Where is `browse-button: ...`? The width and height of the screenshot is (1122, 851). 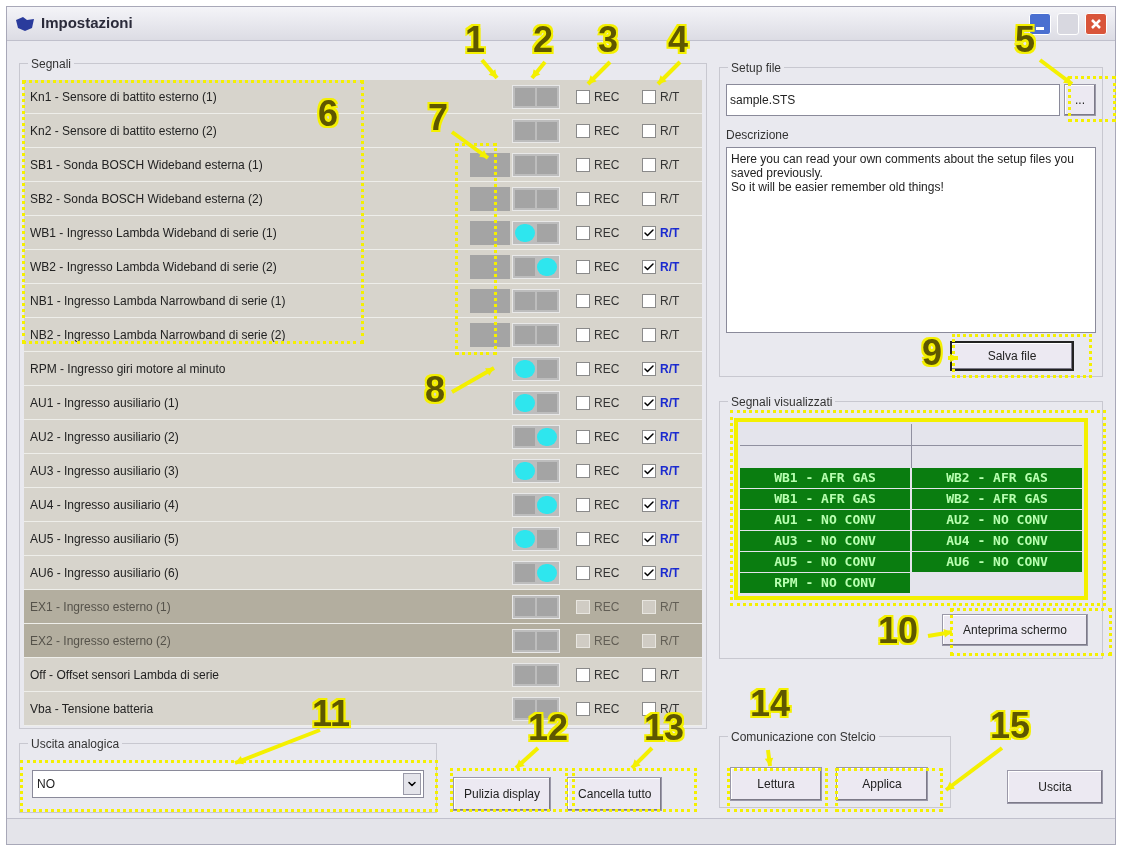
browse-button: ... is located at coordinates (1080, 100).